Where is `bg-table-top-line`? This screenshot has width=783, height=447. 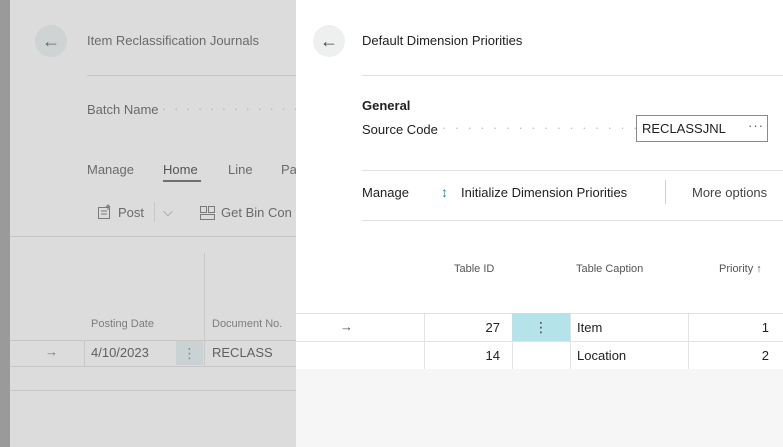
bg-table-top-line is located at coordinates (153, 236).